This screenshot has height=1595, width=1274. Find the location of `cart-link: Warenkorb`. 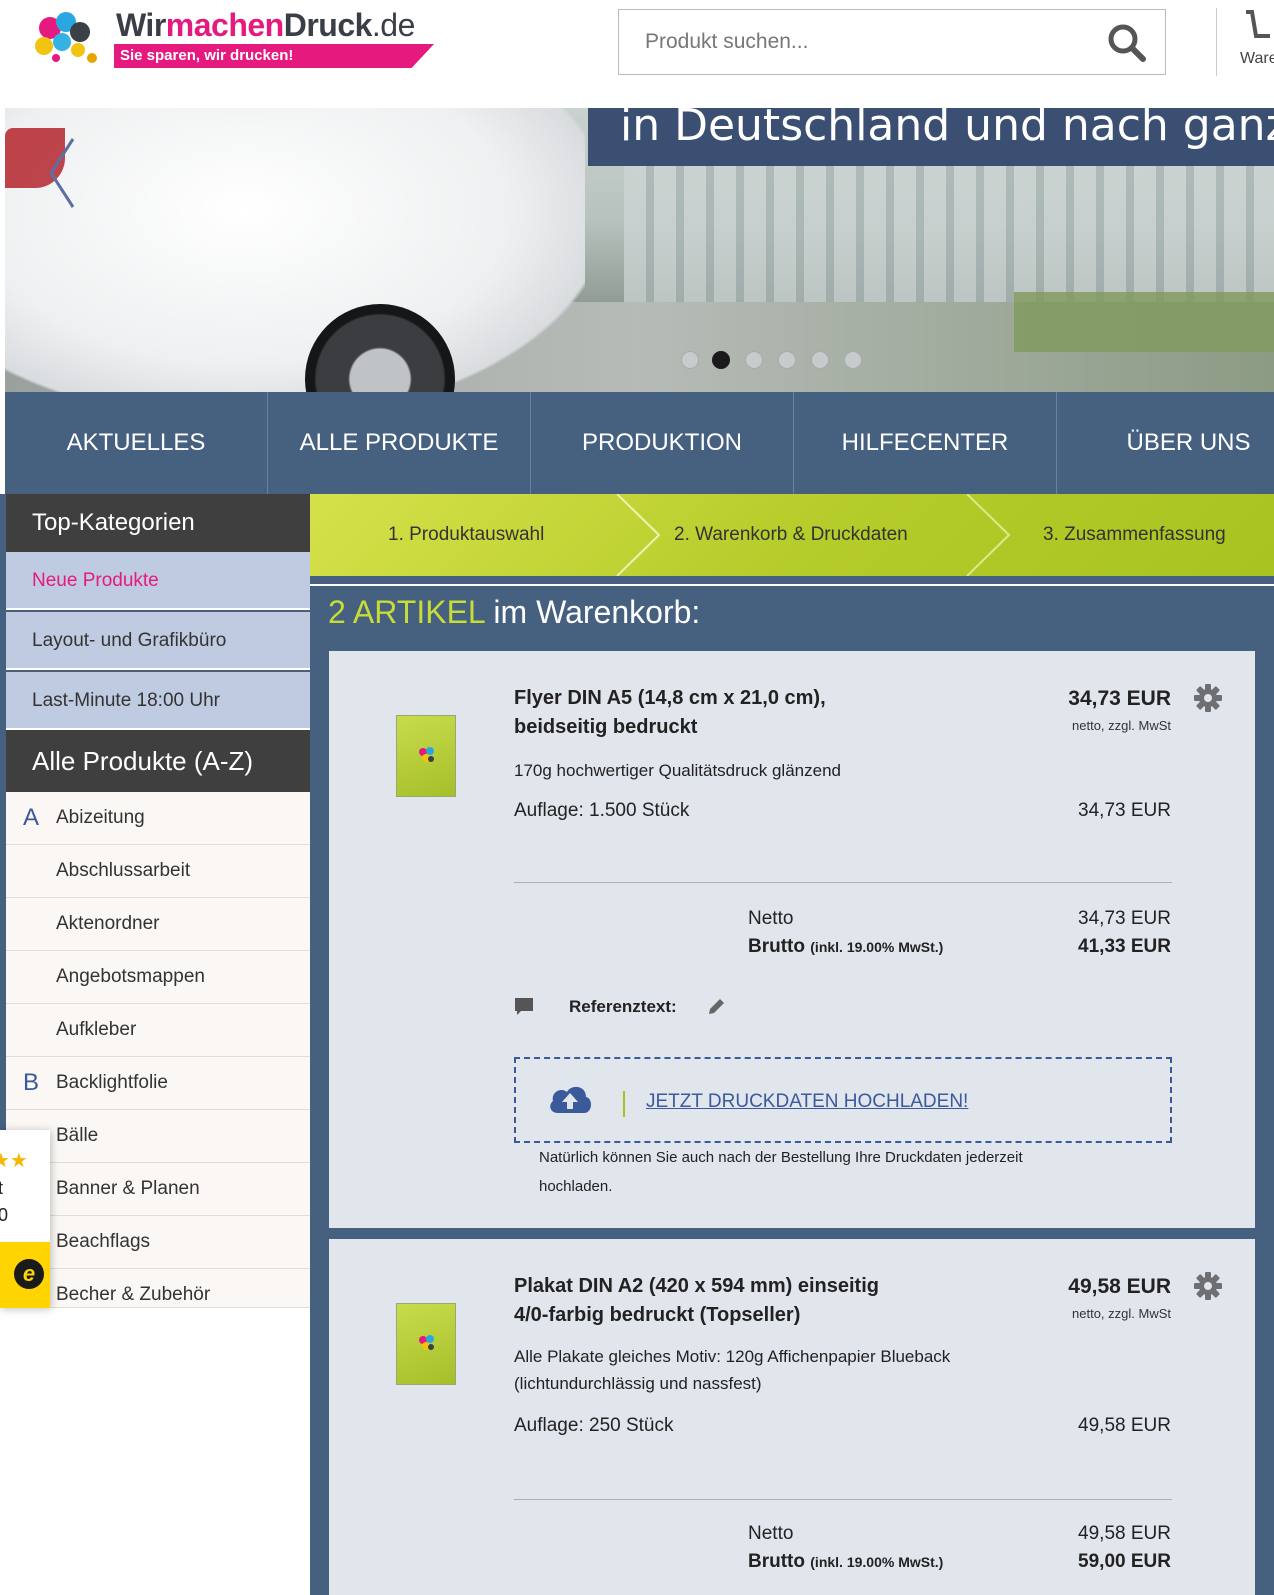

cart-link: Warenkorb is located at coordinates (1251, 40).